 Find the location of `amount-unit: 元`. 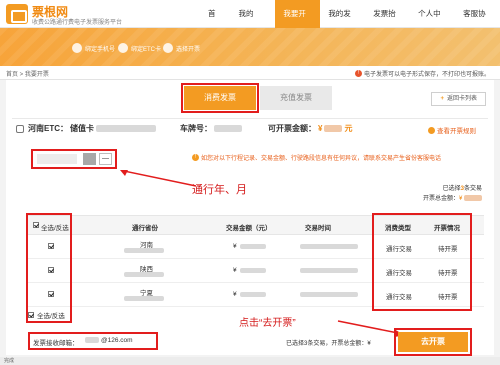

amount-unit: 元 is located at coordinates (348, 128).